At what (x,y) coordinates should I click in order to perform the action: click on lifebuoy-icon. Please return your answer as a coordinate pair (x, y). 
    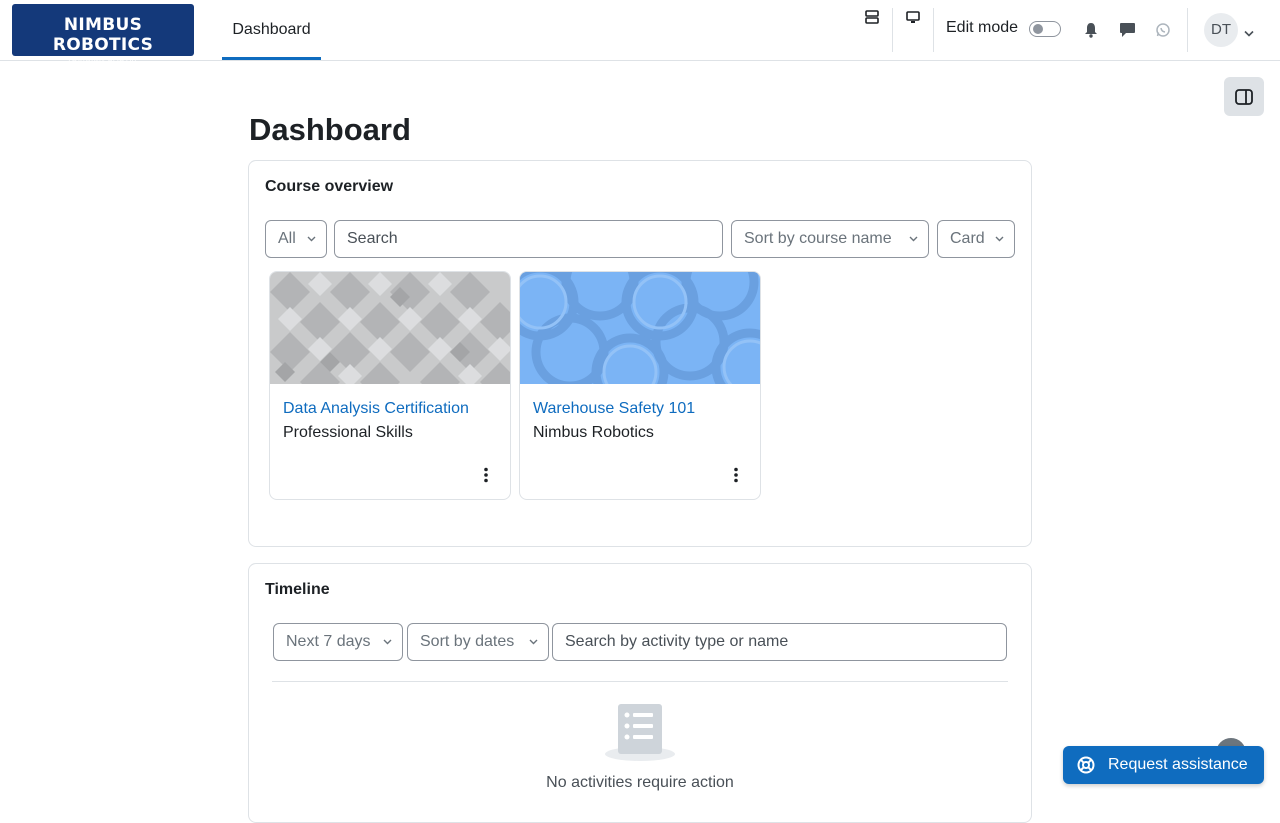
    Looking at the image, I should click on (1086, 765).